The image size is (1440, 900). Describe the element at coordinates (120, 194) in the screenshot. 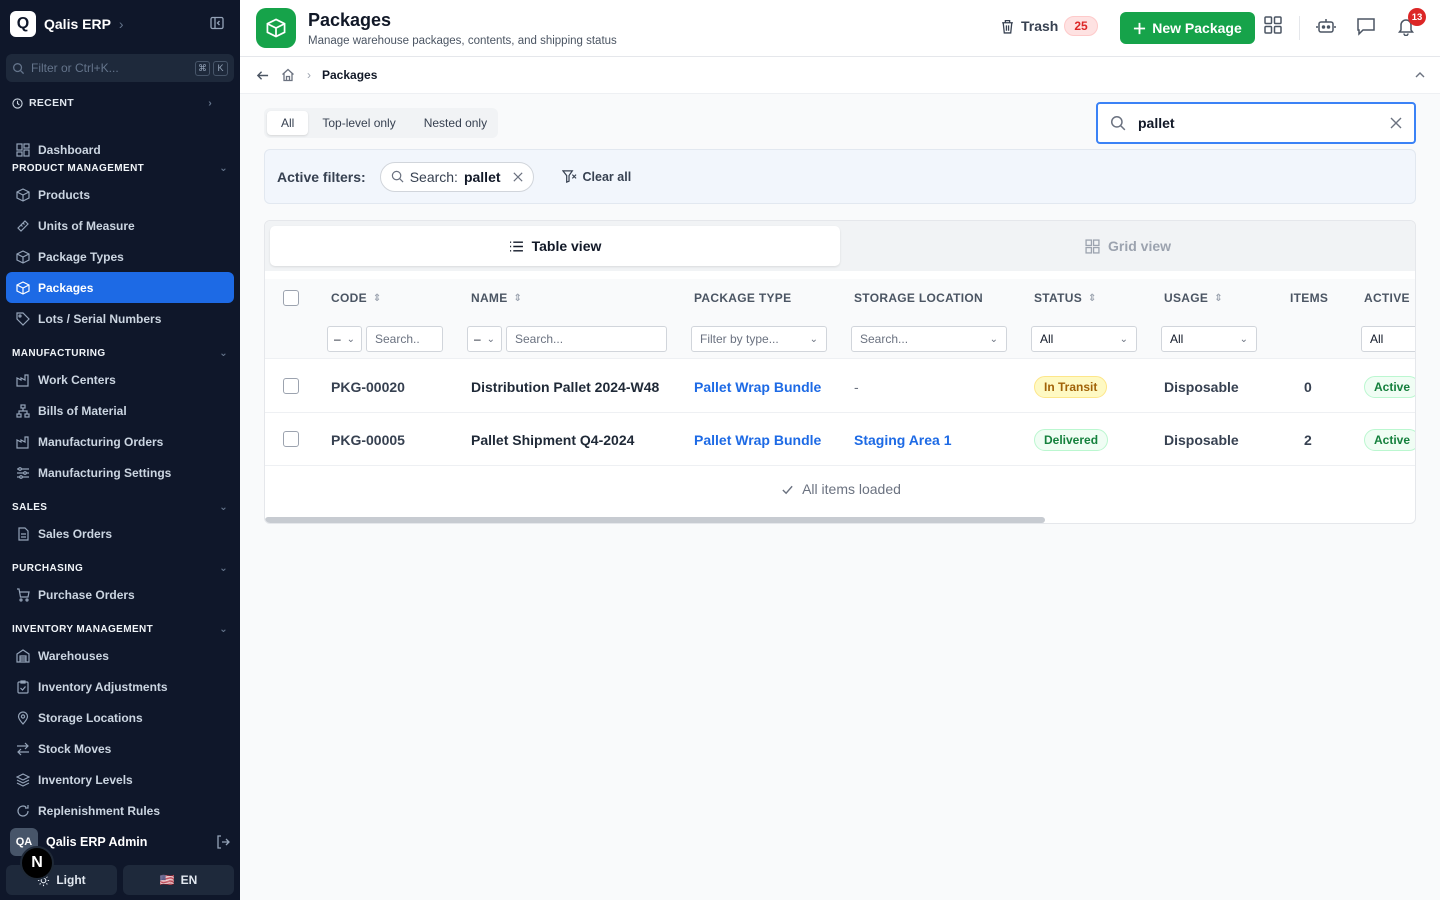

I see `sidebar-item-products: Products` at that location.